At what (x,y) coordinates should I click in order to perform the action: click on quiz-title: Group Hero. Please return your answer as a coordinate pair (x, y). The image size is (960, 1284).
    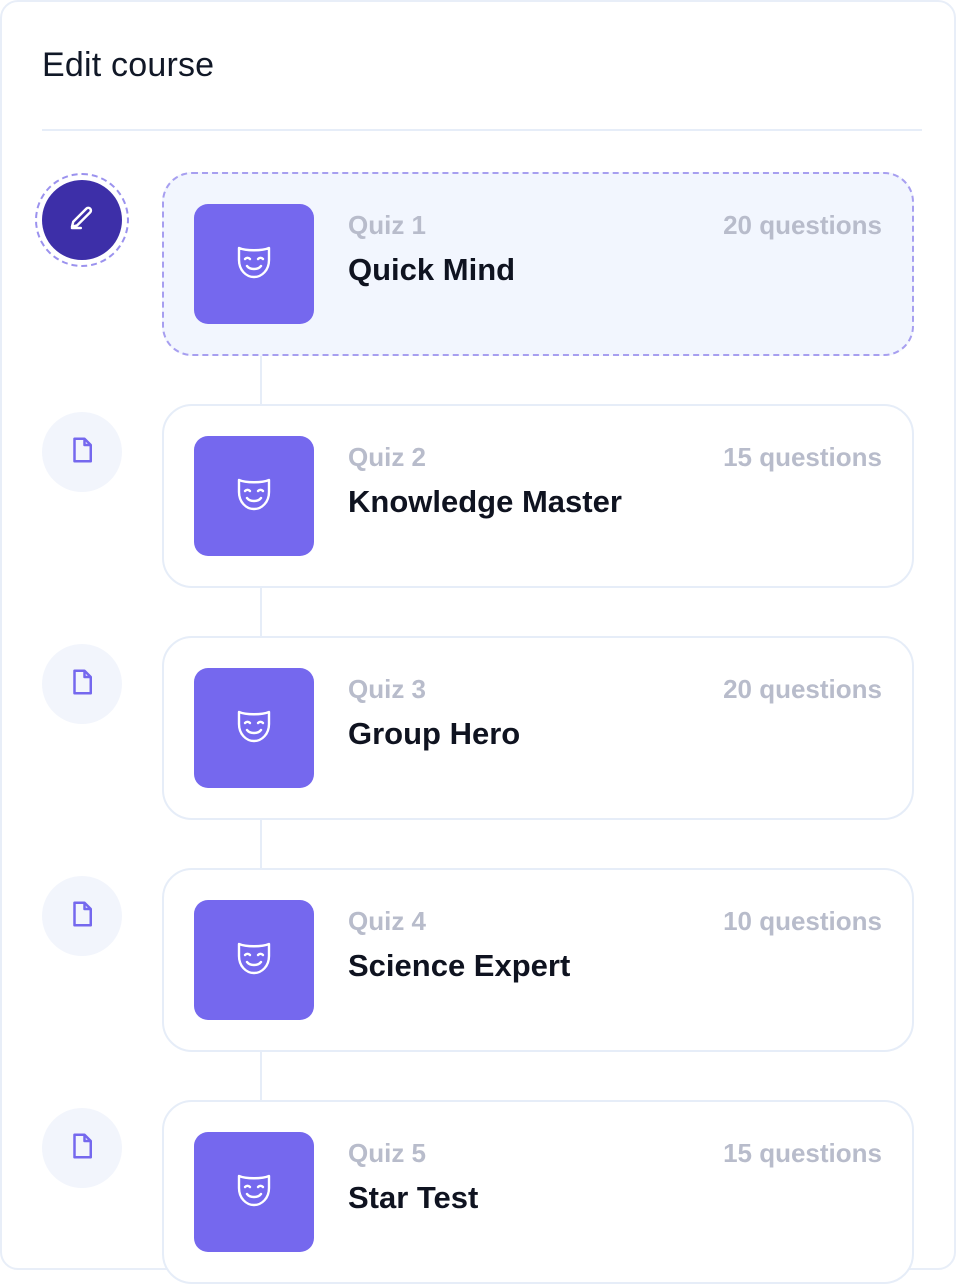
    Looking at the image, I should click on (434, 733).